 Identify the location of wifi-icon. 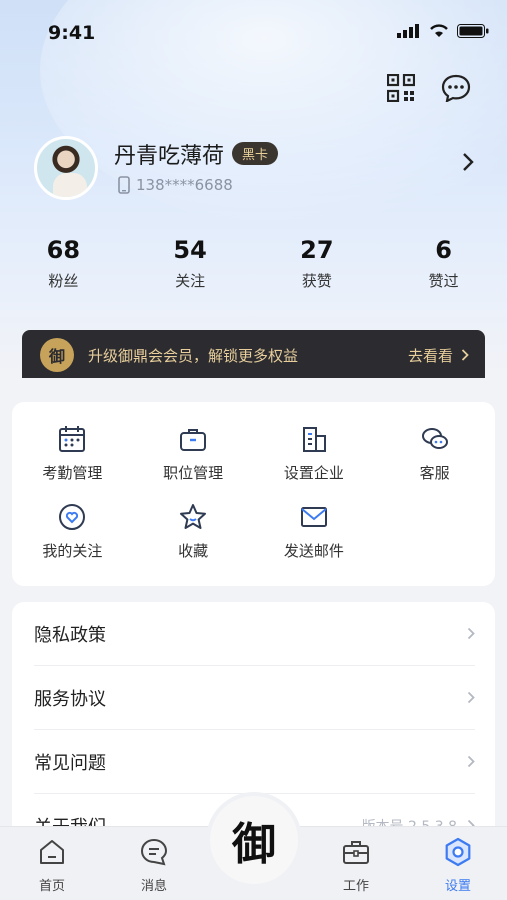
(439, 30).